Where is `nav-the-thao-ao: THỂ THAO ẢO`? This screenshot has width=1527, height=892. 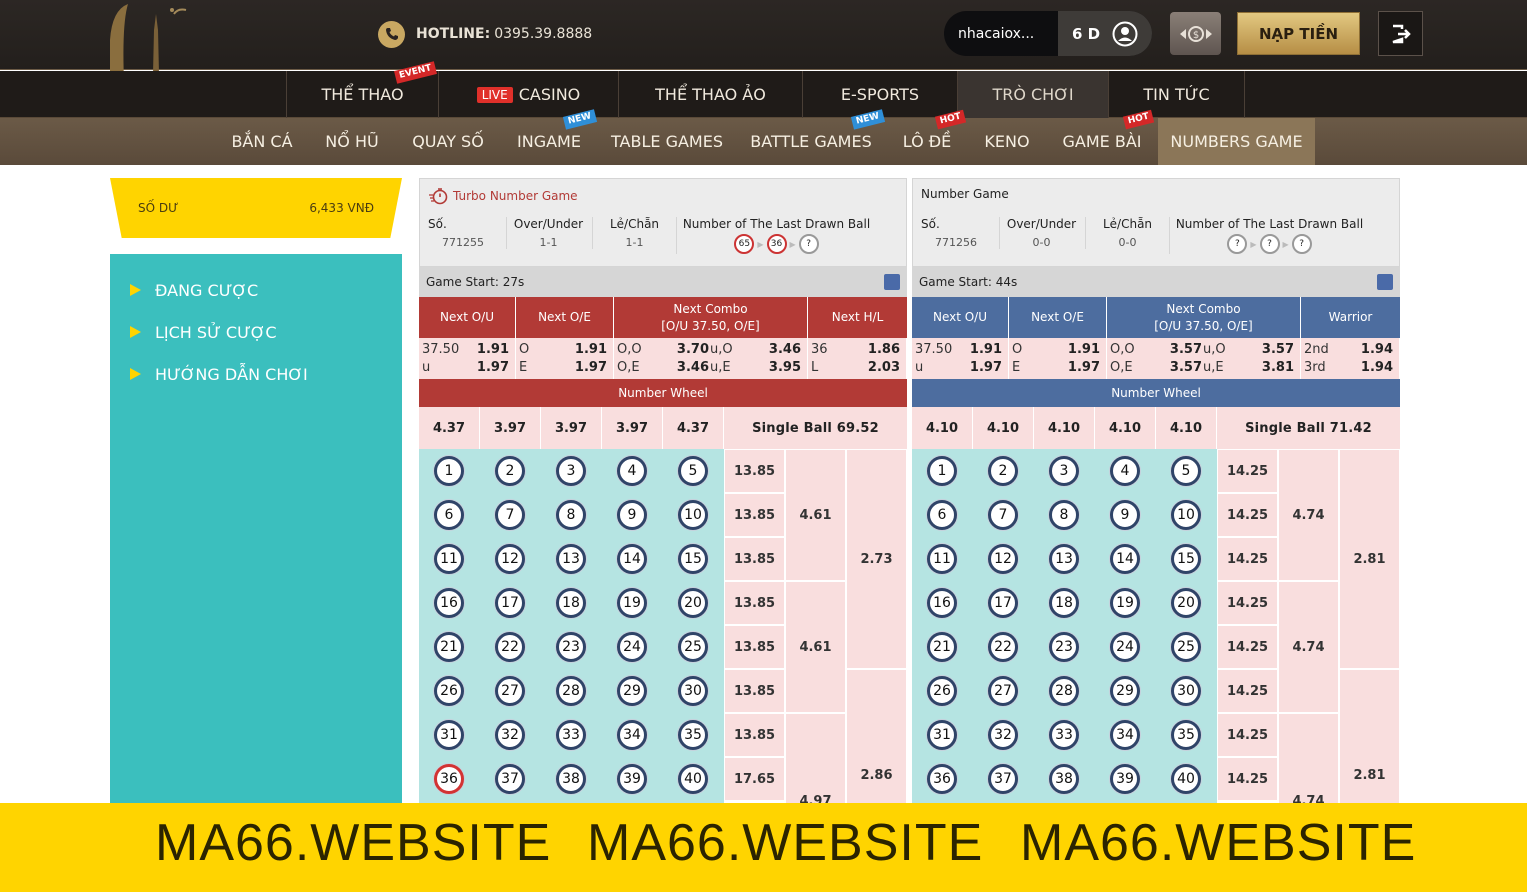 nav-the-thao-ao: THỂ THAO ẢO is located at coordinates (710, 94).